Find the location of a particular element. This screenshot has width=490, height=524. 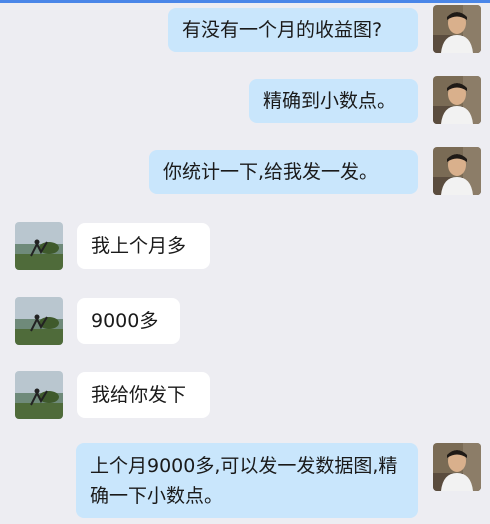

message-bubble-outgoing: 精确到小数点。 is located at coordinates (333, 101).